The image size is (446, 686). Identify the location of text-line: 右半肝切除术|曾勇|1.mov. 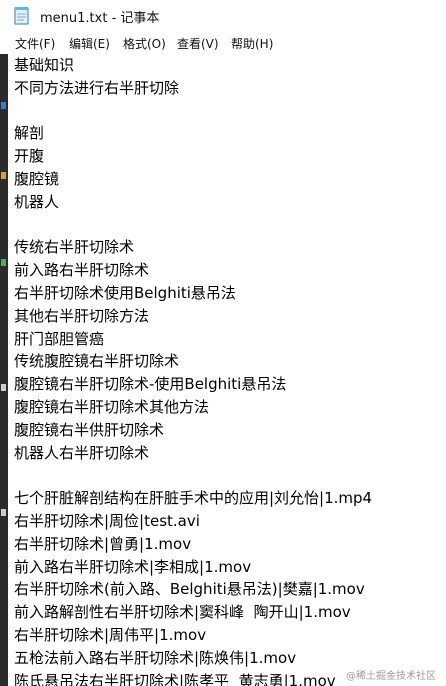
(103, 544).